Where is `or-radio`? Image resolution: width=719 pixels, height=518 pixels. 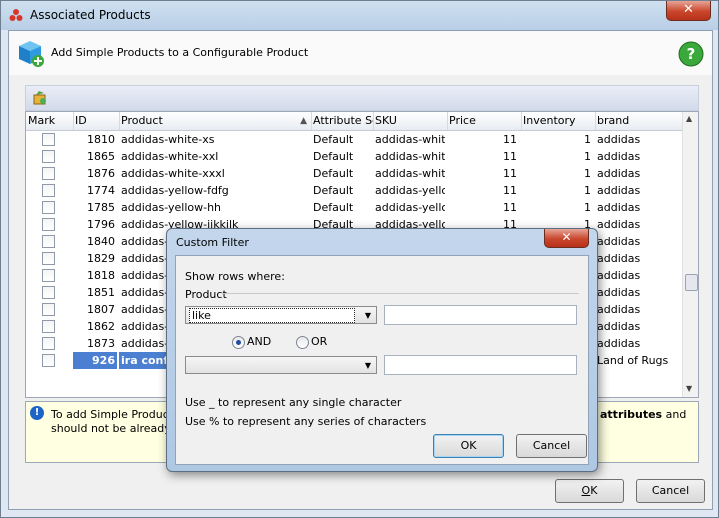
or-radio is located at coordinates (302, 342).